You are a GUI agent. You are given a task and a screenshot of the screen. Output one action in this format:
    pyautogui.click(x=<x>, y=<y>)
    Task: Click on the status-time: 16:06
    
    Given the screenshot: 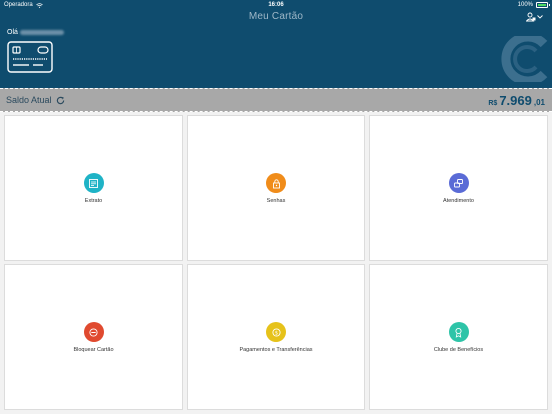 What is the action you would take?
    pyautogui.click(x=276, y=5)
    